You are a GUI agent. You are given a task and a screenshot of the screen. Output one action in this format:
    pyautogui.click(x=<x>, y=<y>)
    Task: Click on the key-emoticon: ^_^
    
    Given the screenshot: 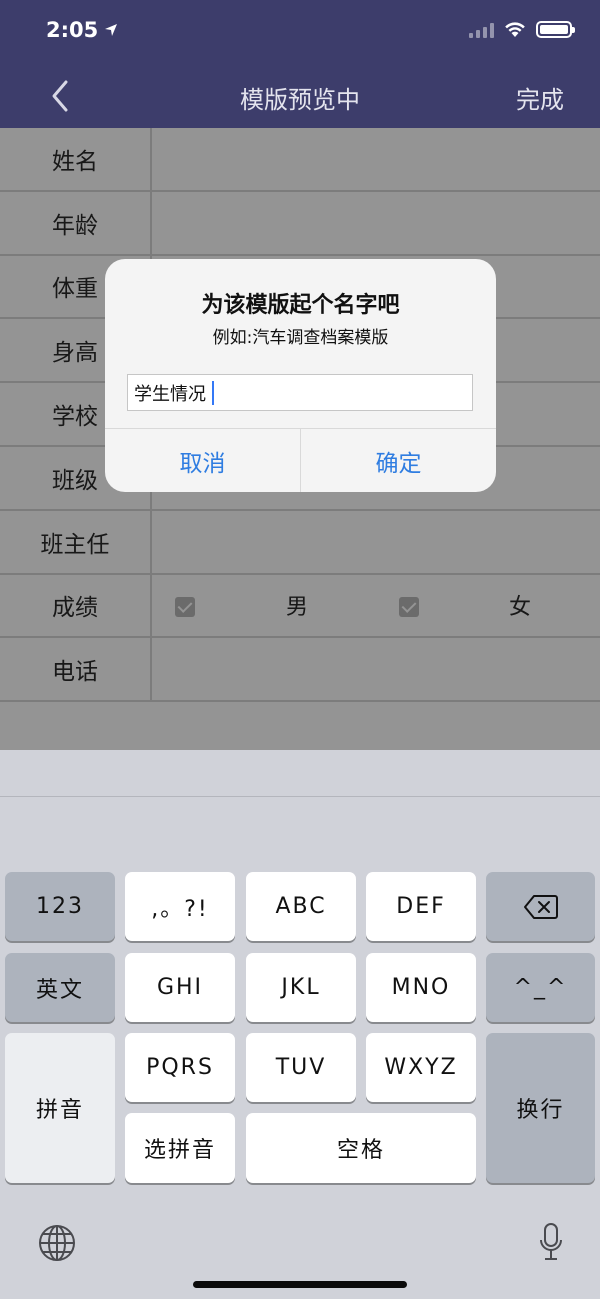 What is the action you would take?
    pyautogui.click(x=540, y=987)
    